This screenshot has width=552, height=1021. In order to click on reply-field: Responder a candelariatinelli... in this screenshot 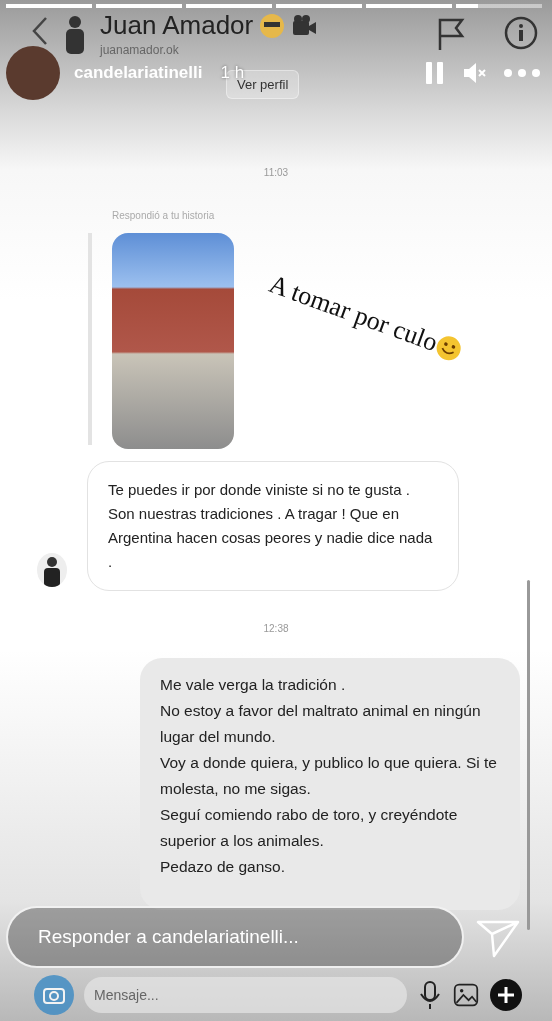, I will do `click(235, 937)`.